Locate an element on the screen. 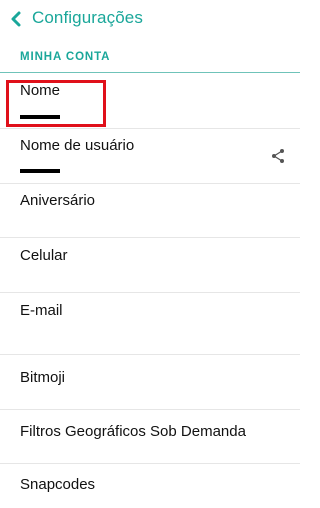 The image size is (320, 508). row-label: Filtros Geográficos Sob Demanda is located at coordinates (133, 431).